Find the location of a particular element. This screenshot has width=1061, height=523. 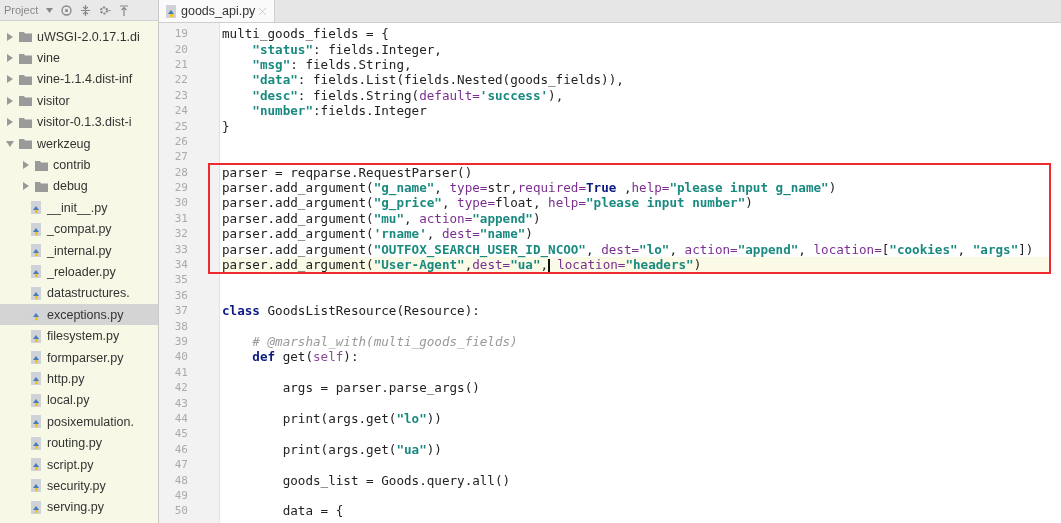

caret-icon is located at coordinates (50, 10).